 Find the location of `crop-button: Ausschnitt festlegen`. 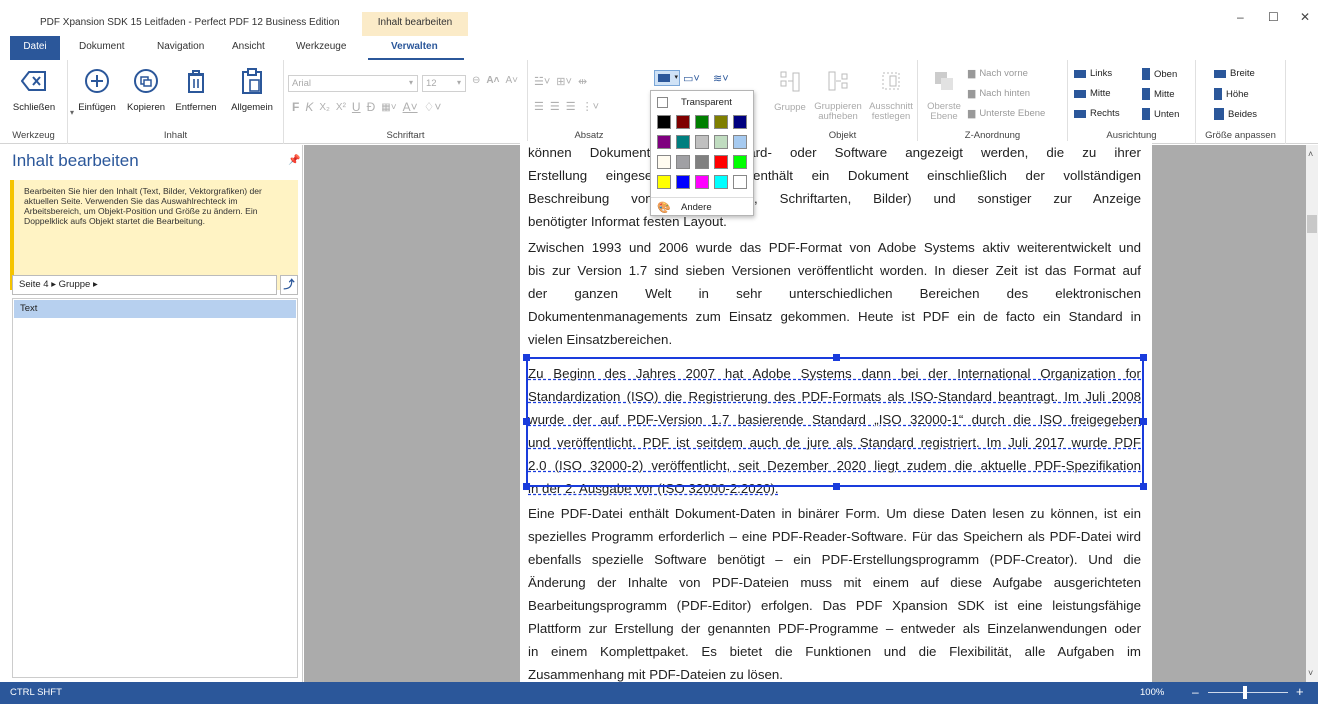

crop-button: Ausschnitt festlegen is located at coordinates (891, 94).